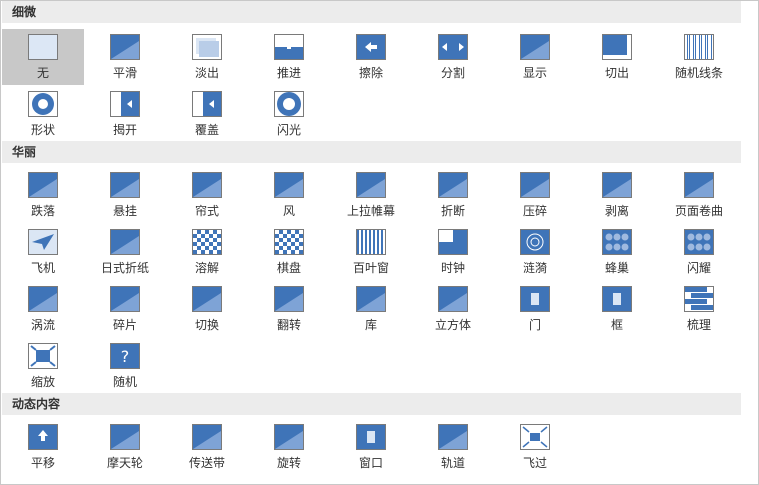  What do you see at coordinates (370, 73) in the screenshot?
I see `transition-label: 擦除` at bounding box center [370, 73].